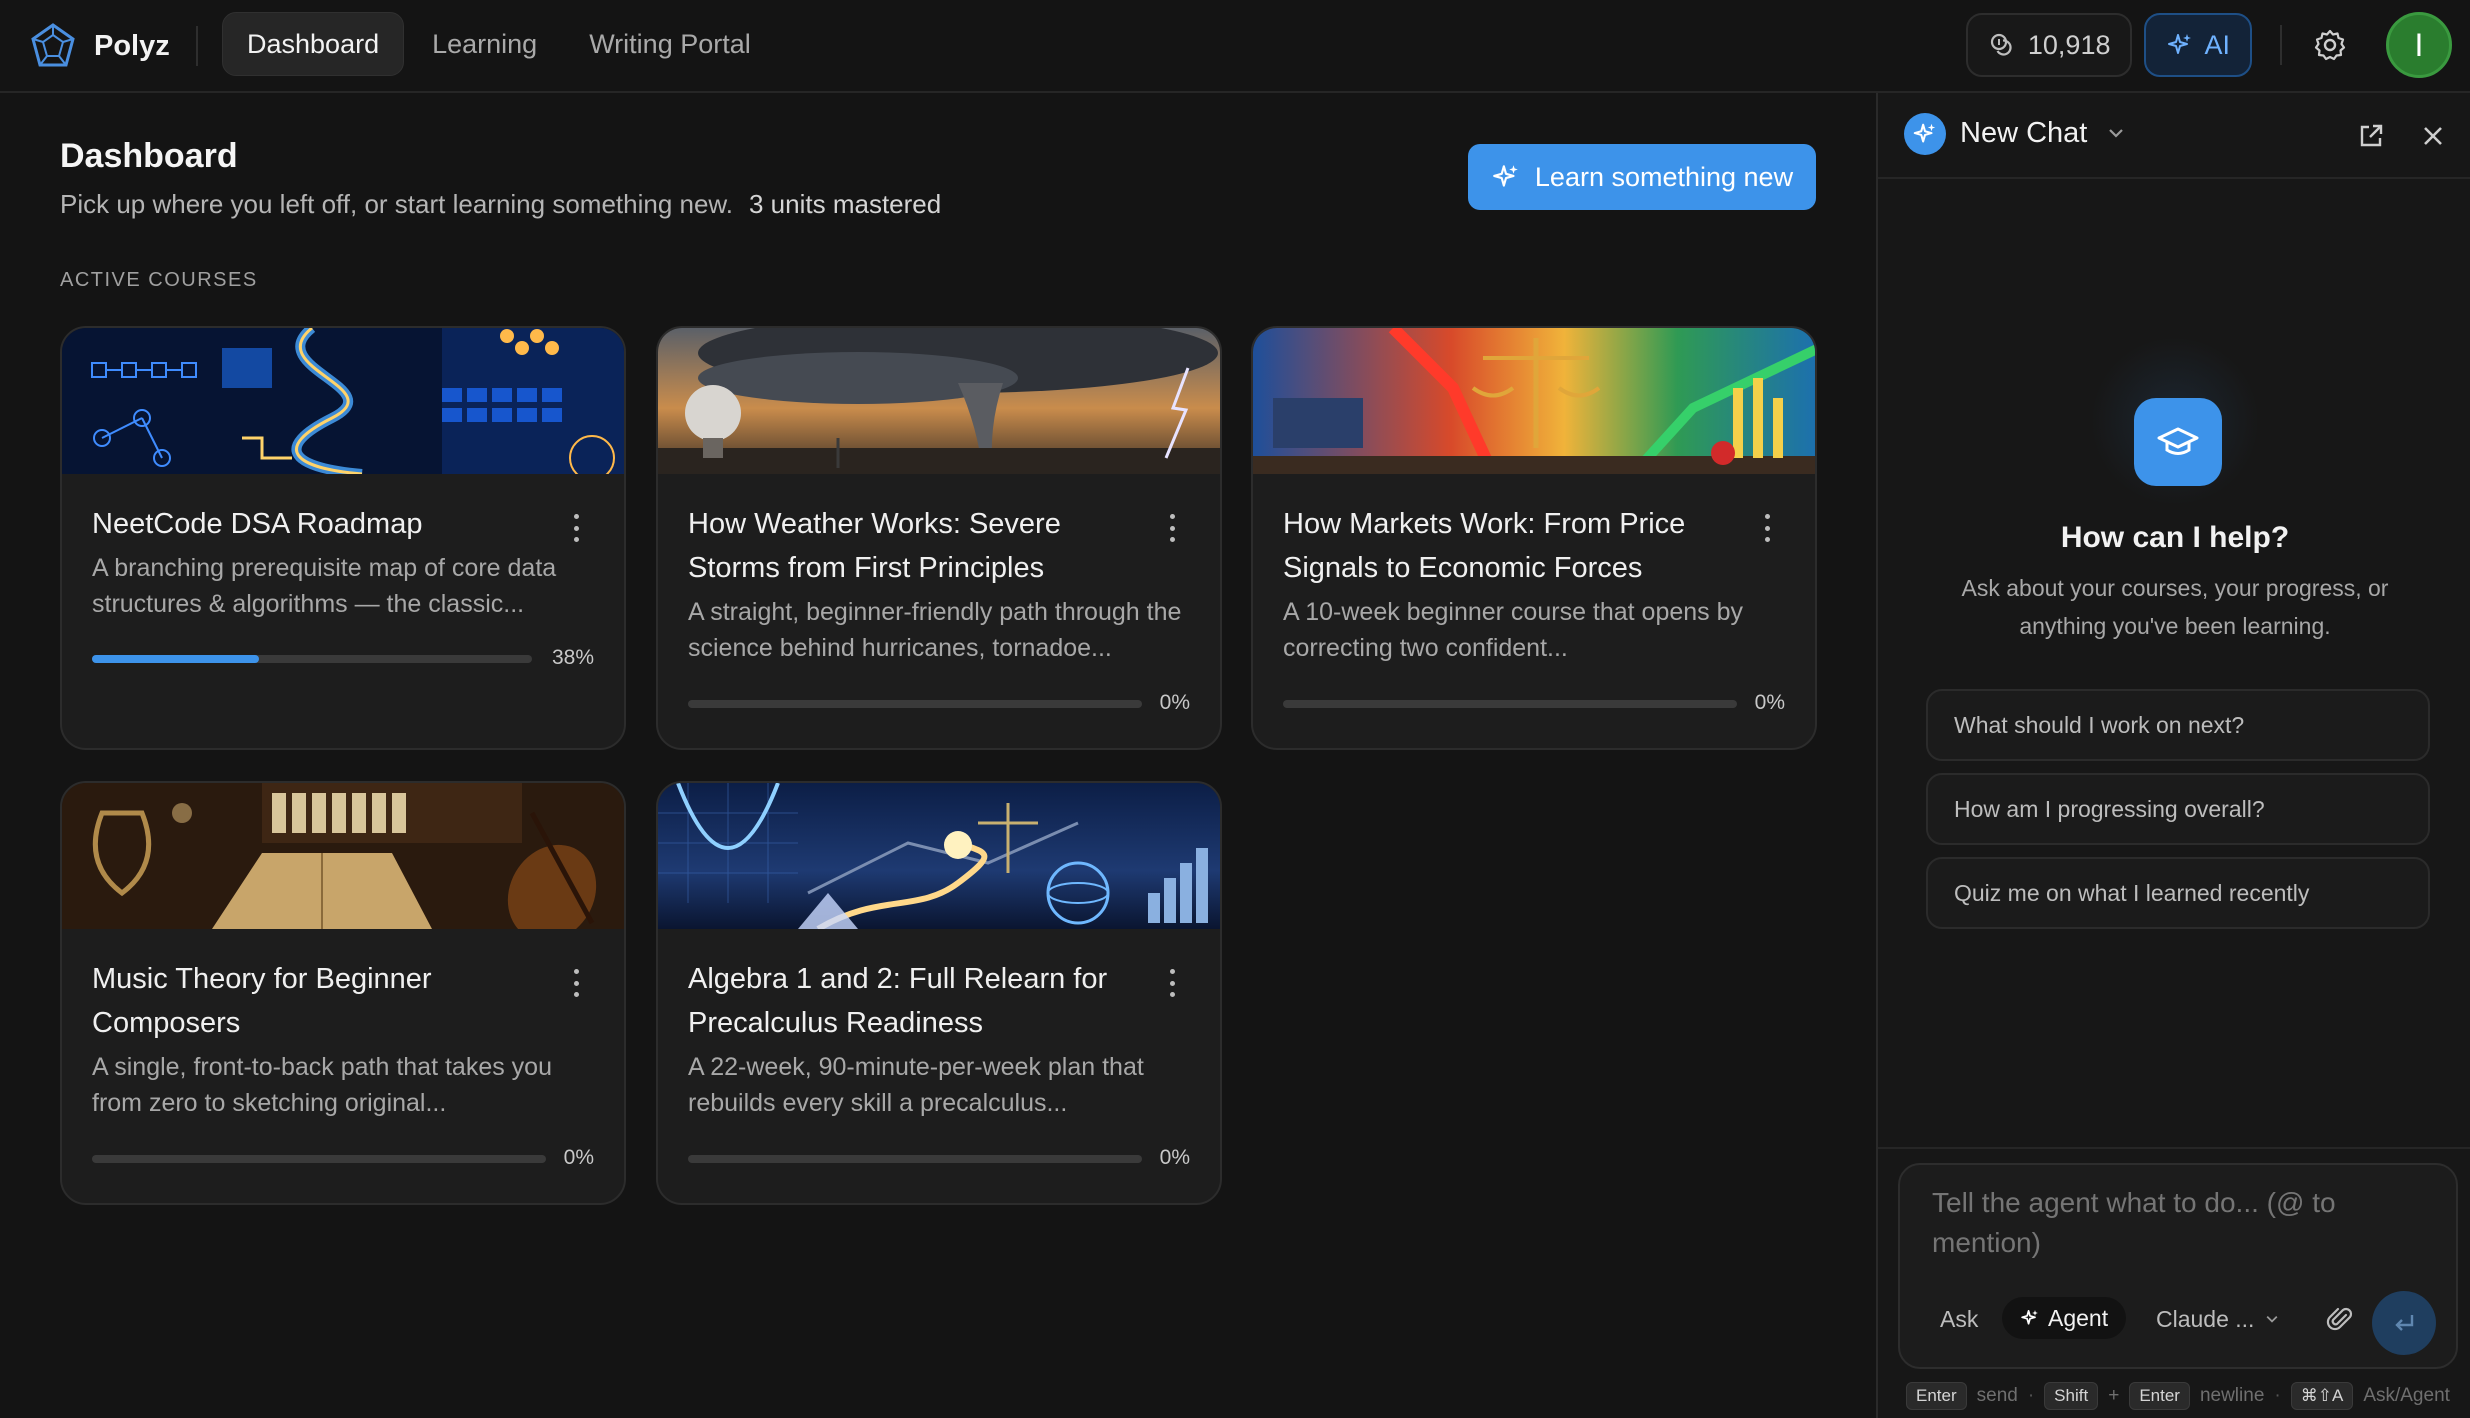 The image size is (2470, 1418). I want to click on hint-send: send, so click(1997, 1395).